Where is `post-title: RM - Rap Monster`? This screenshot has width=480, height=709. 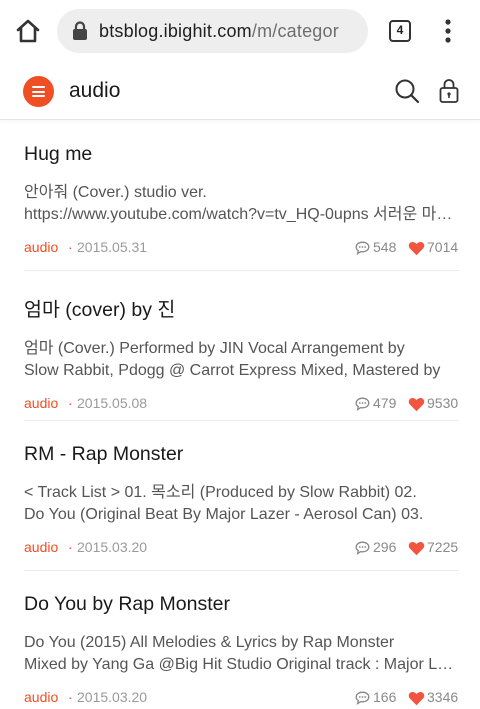 post-title: RM - Rap Monster is located at coordinates (241, 454).